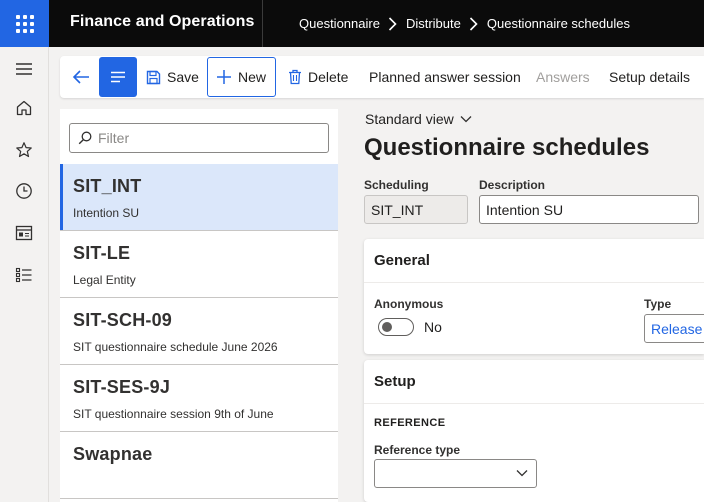  I want to click on setup-header: Setup, so click(534, 382).